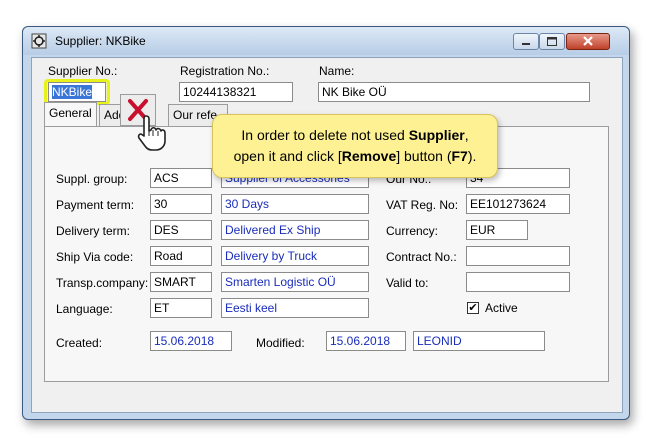 This screenshot has width=652, height=442. What do you see at coordinates (95, 205) in the screenshot?
I see `payment-term-label: Payment term:` at bounding box center [95, 205].